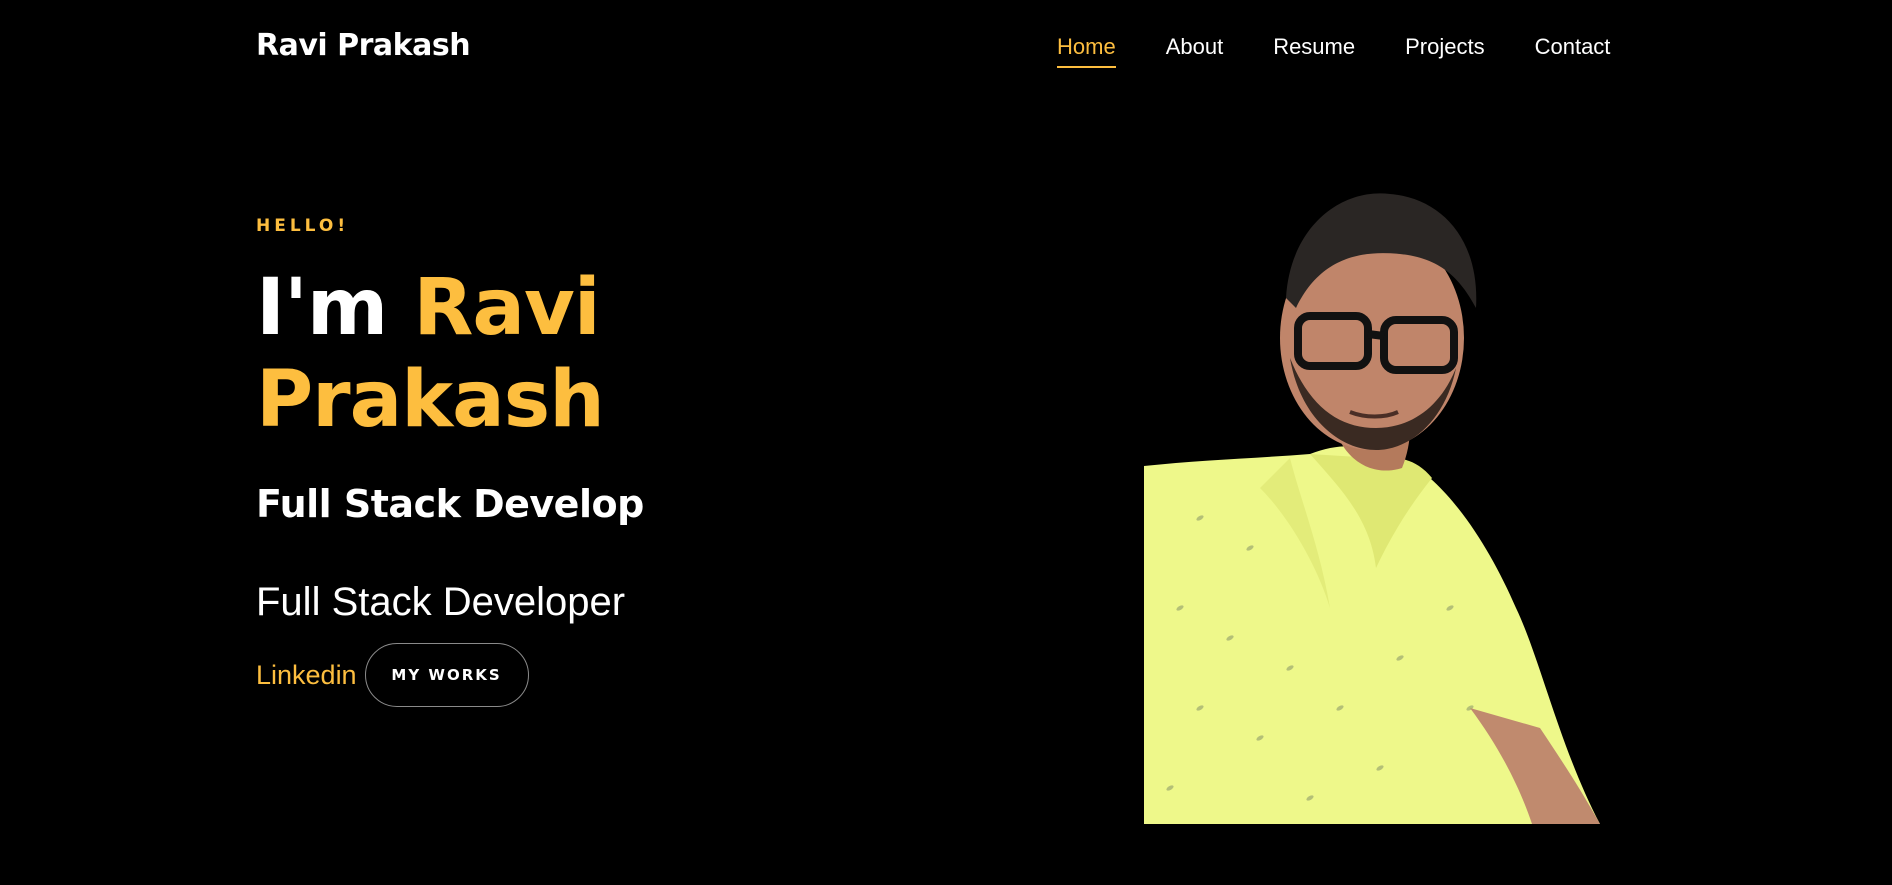  What do you see at coordinates (303, 226) in the screenshot?
I see `hero-greeting: HELLO!` at bounding box center [303, 226].